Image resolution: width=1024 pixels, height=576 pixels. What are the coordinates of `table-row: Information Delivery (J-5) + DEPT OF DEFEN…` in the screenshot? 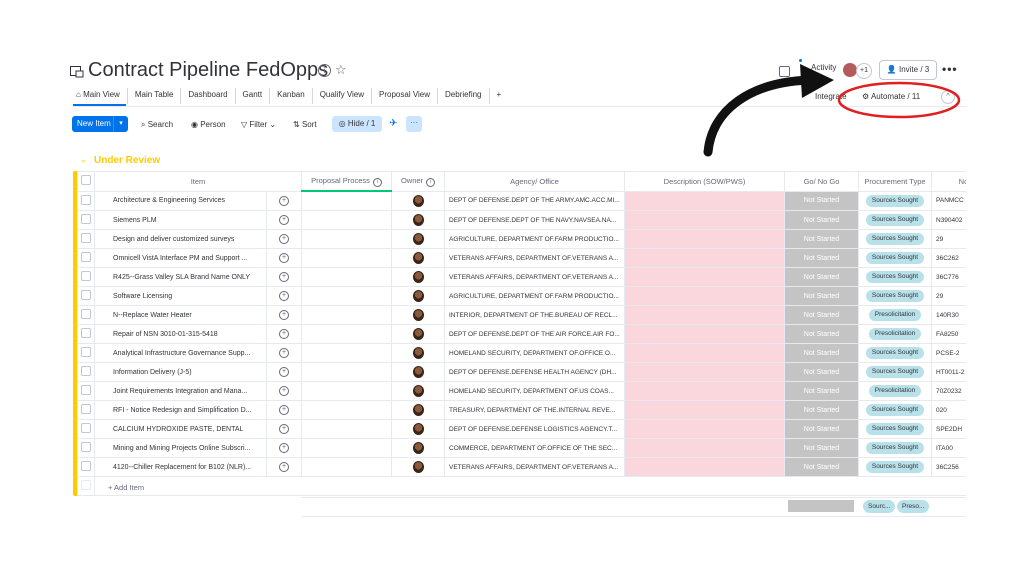 It's located at (521, 372).